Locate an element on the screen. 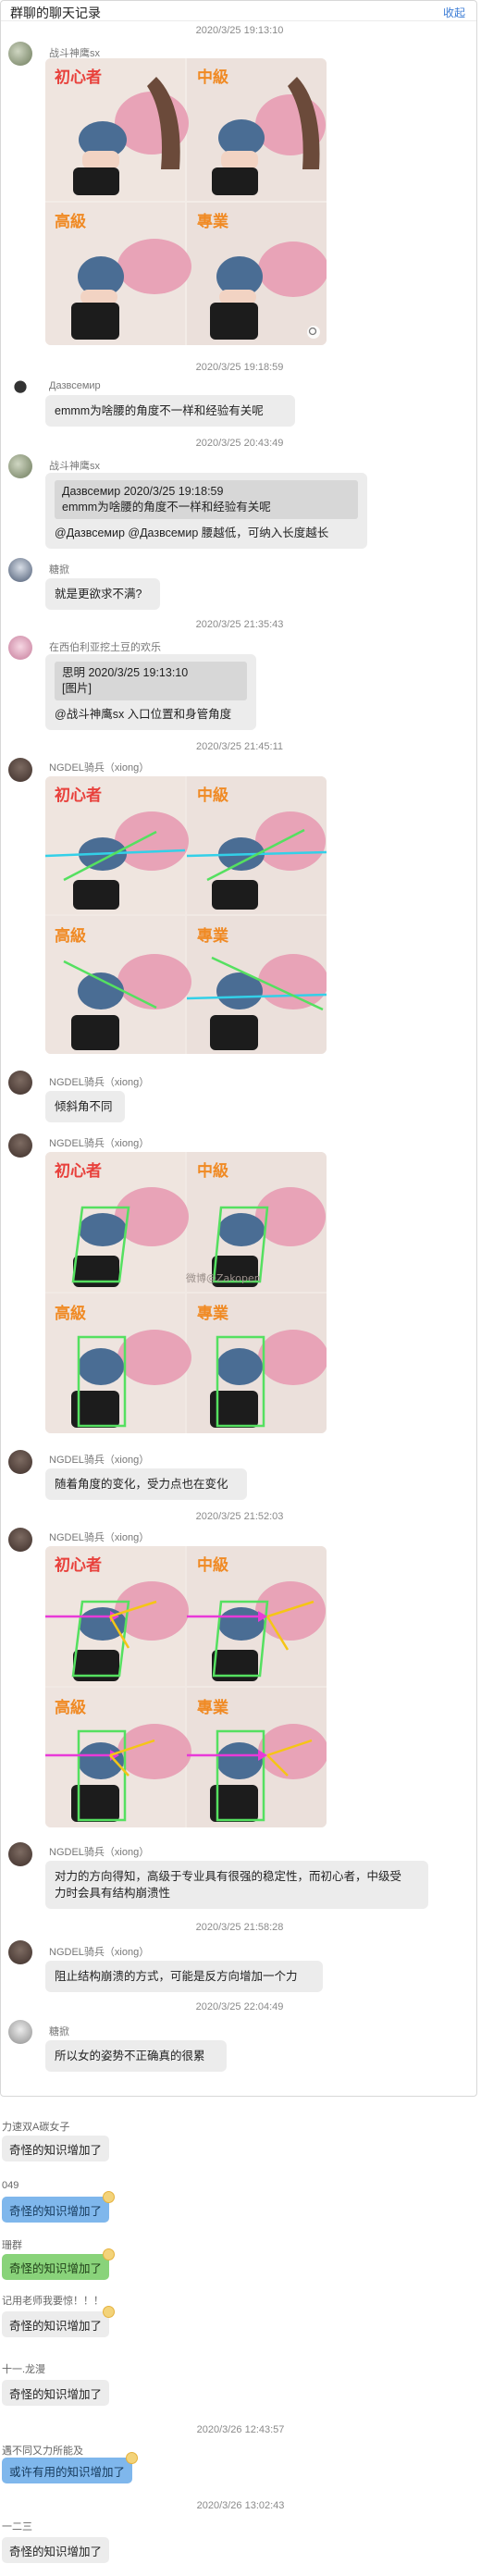  sender-name: 记用老师我要惊！！！ is located at coordinates (53, 2301).